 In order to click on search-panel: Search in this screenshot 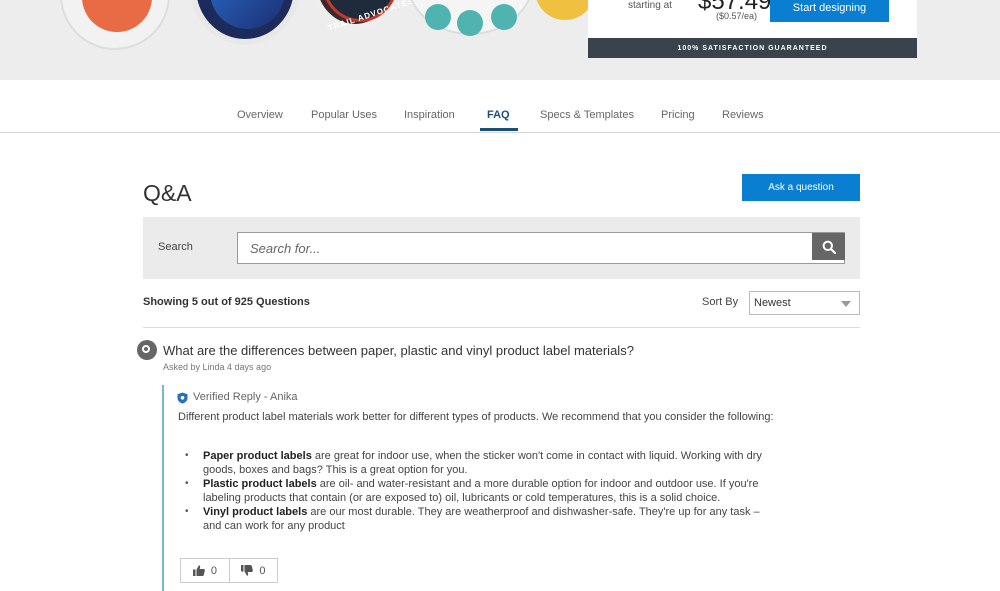, I will do `click(501, 248)`.